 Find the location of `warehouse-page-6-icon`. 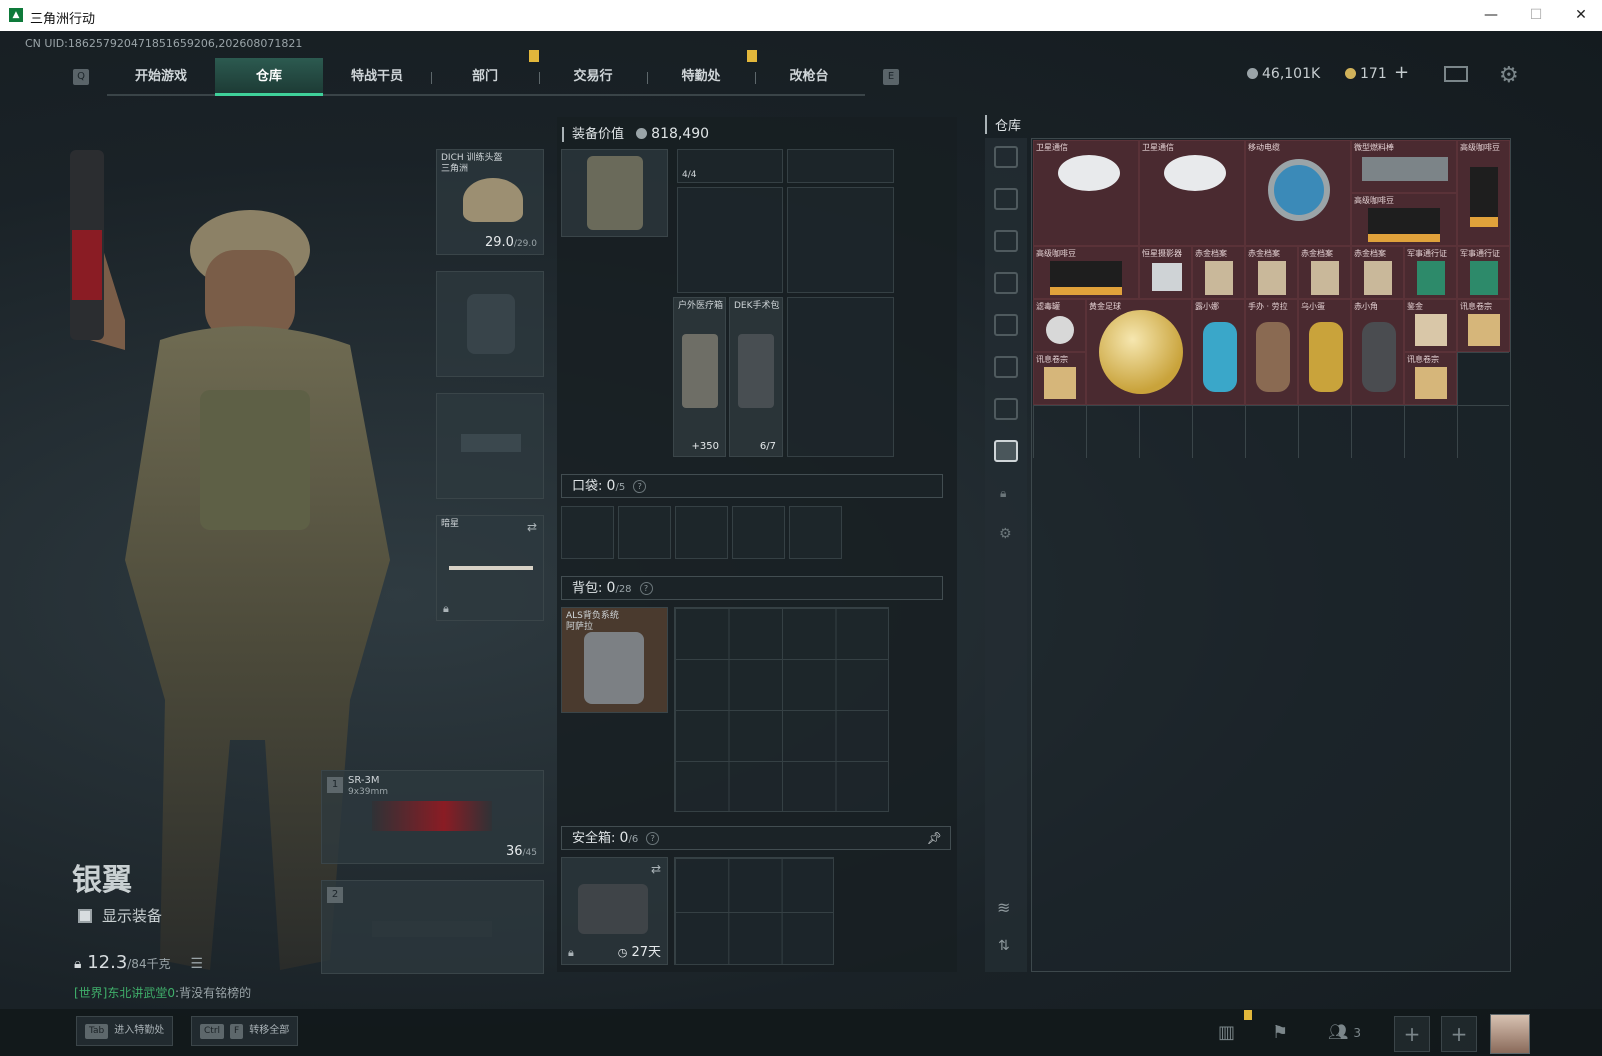

warehouse-page-6-icon is located at coordinates (1006, 409).